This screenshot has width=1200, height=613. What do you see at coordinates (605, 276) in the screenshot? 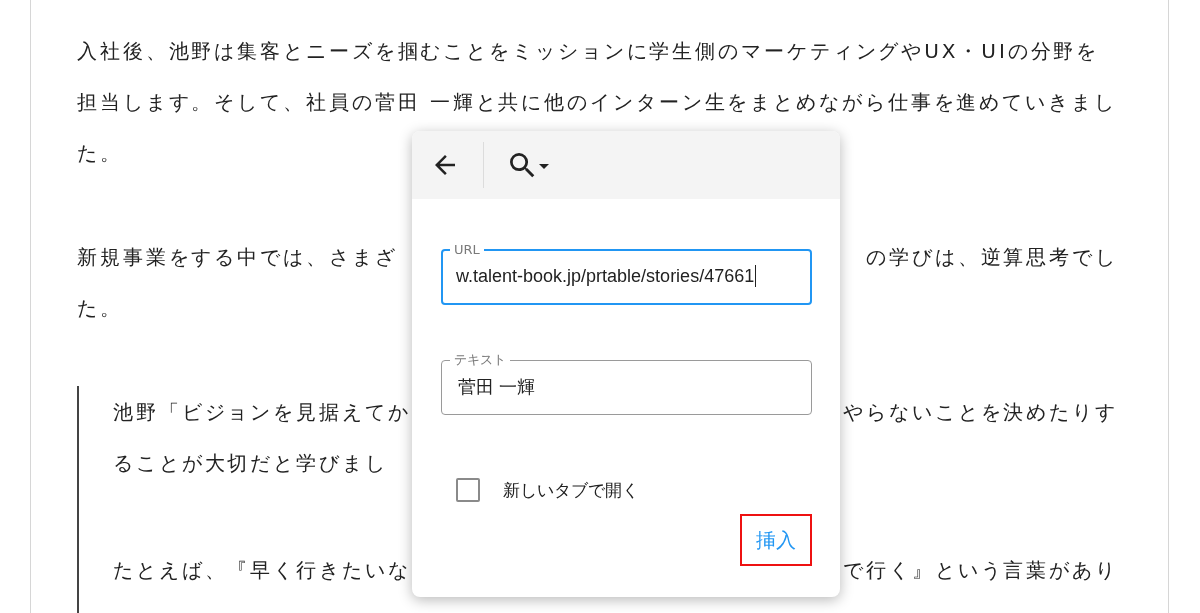
I see `field-value: w.talent-book.jp/prtable/stories/47661` at bounding box center [605, 276].